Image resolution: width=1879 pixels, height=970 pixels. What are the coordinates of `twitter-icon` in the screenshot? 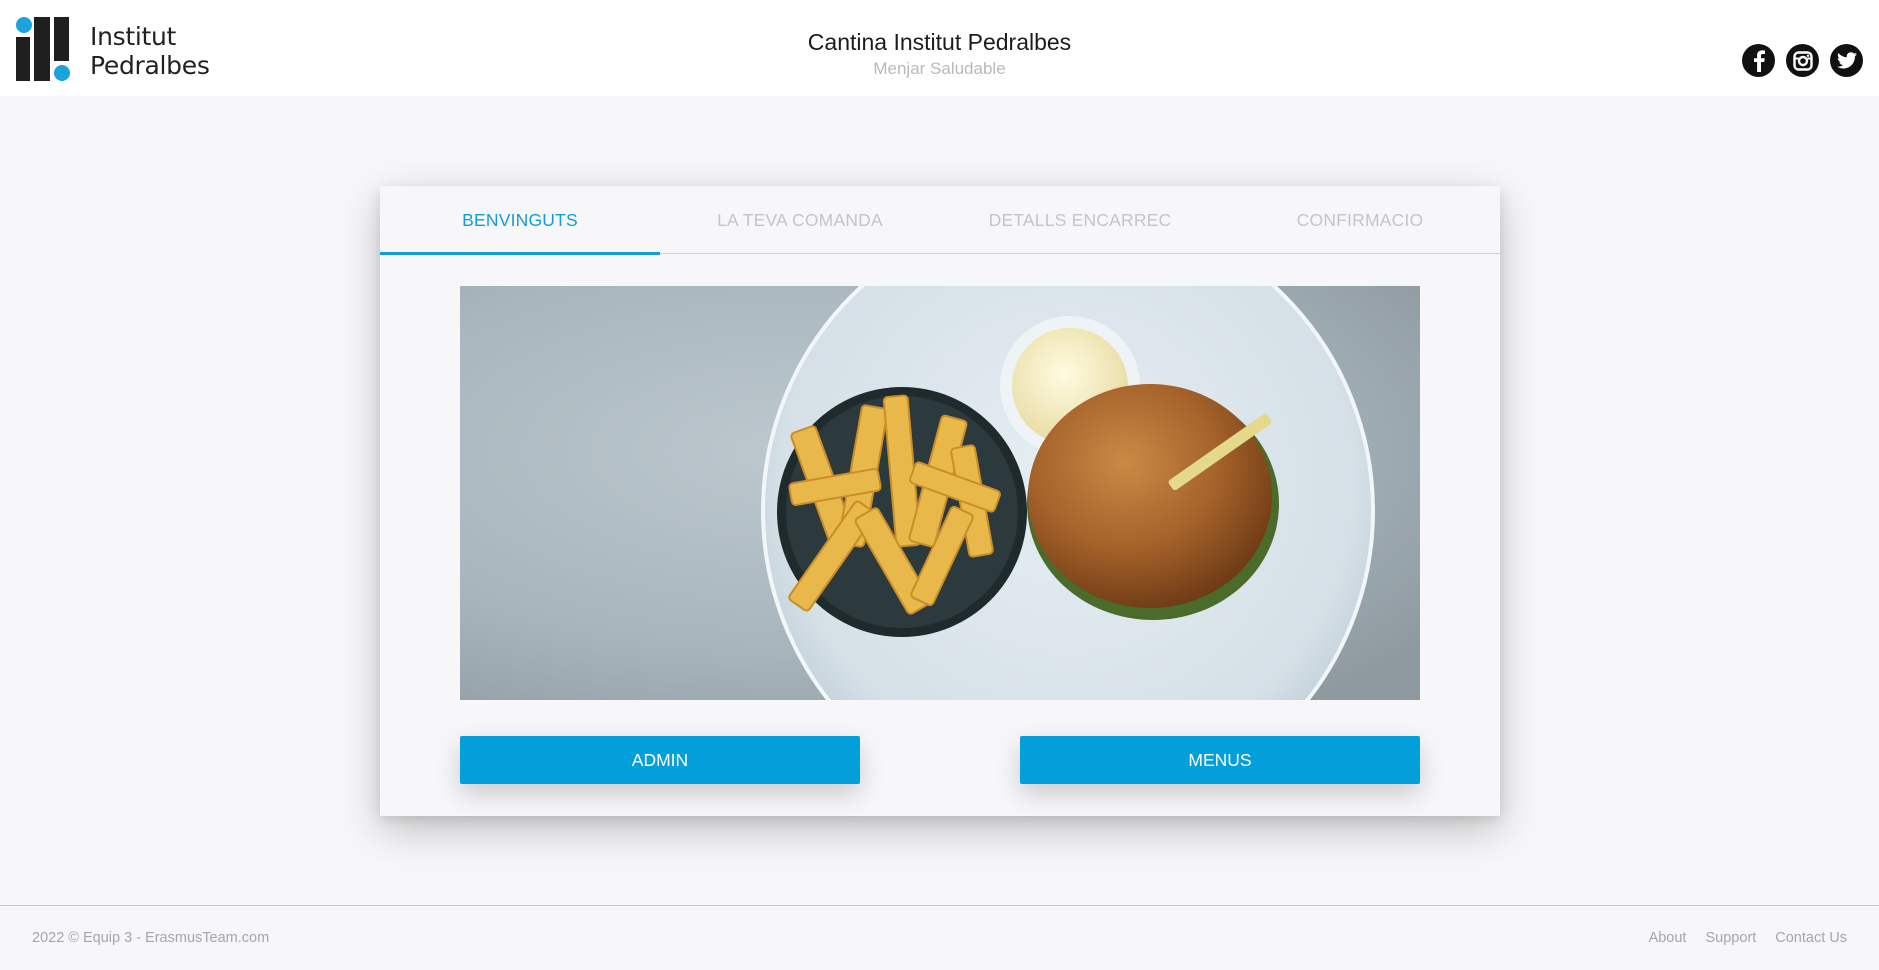 It's located at (1846, 60).